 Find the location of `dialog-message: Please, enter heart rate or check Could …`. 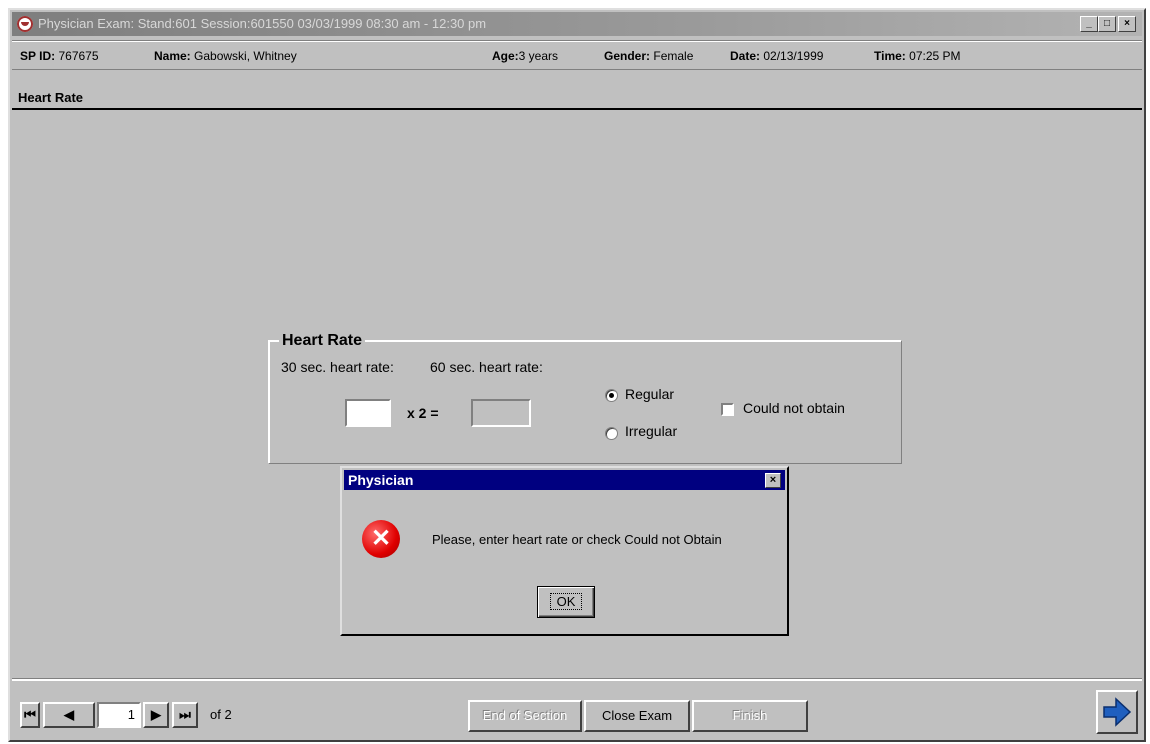

dialog-message: Please, enter heart rate or check Could … is located at coordinates (577, 539).